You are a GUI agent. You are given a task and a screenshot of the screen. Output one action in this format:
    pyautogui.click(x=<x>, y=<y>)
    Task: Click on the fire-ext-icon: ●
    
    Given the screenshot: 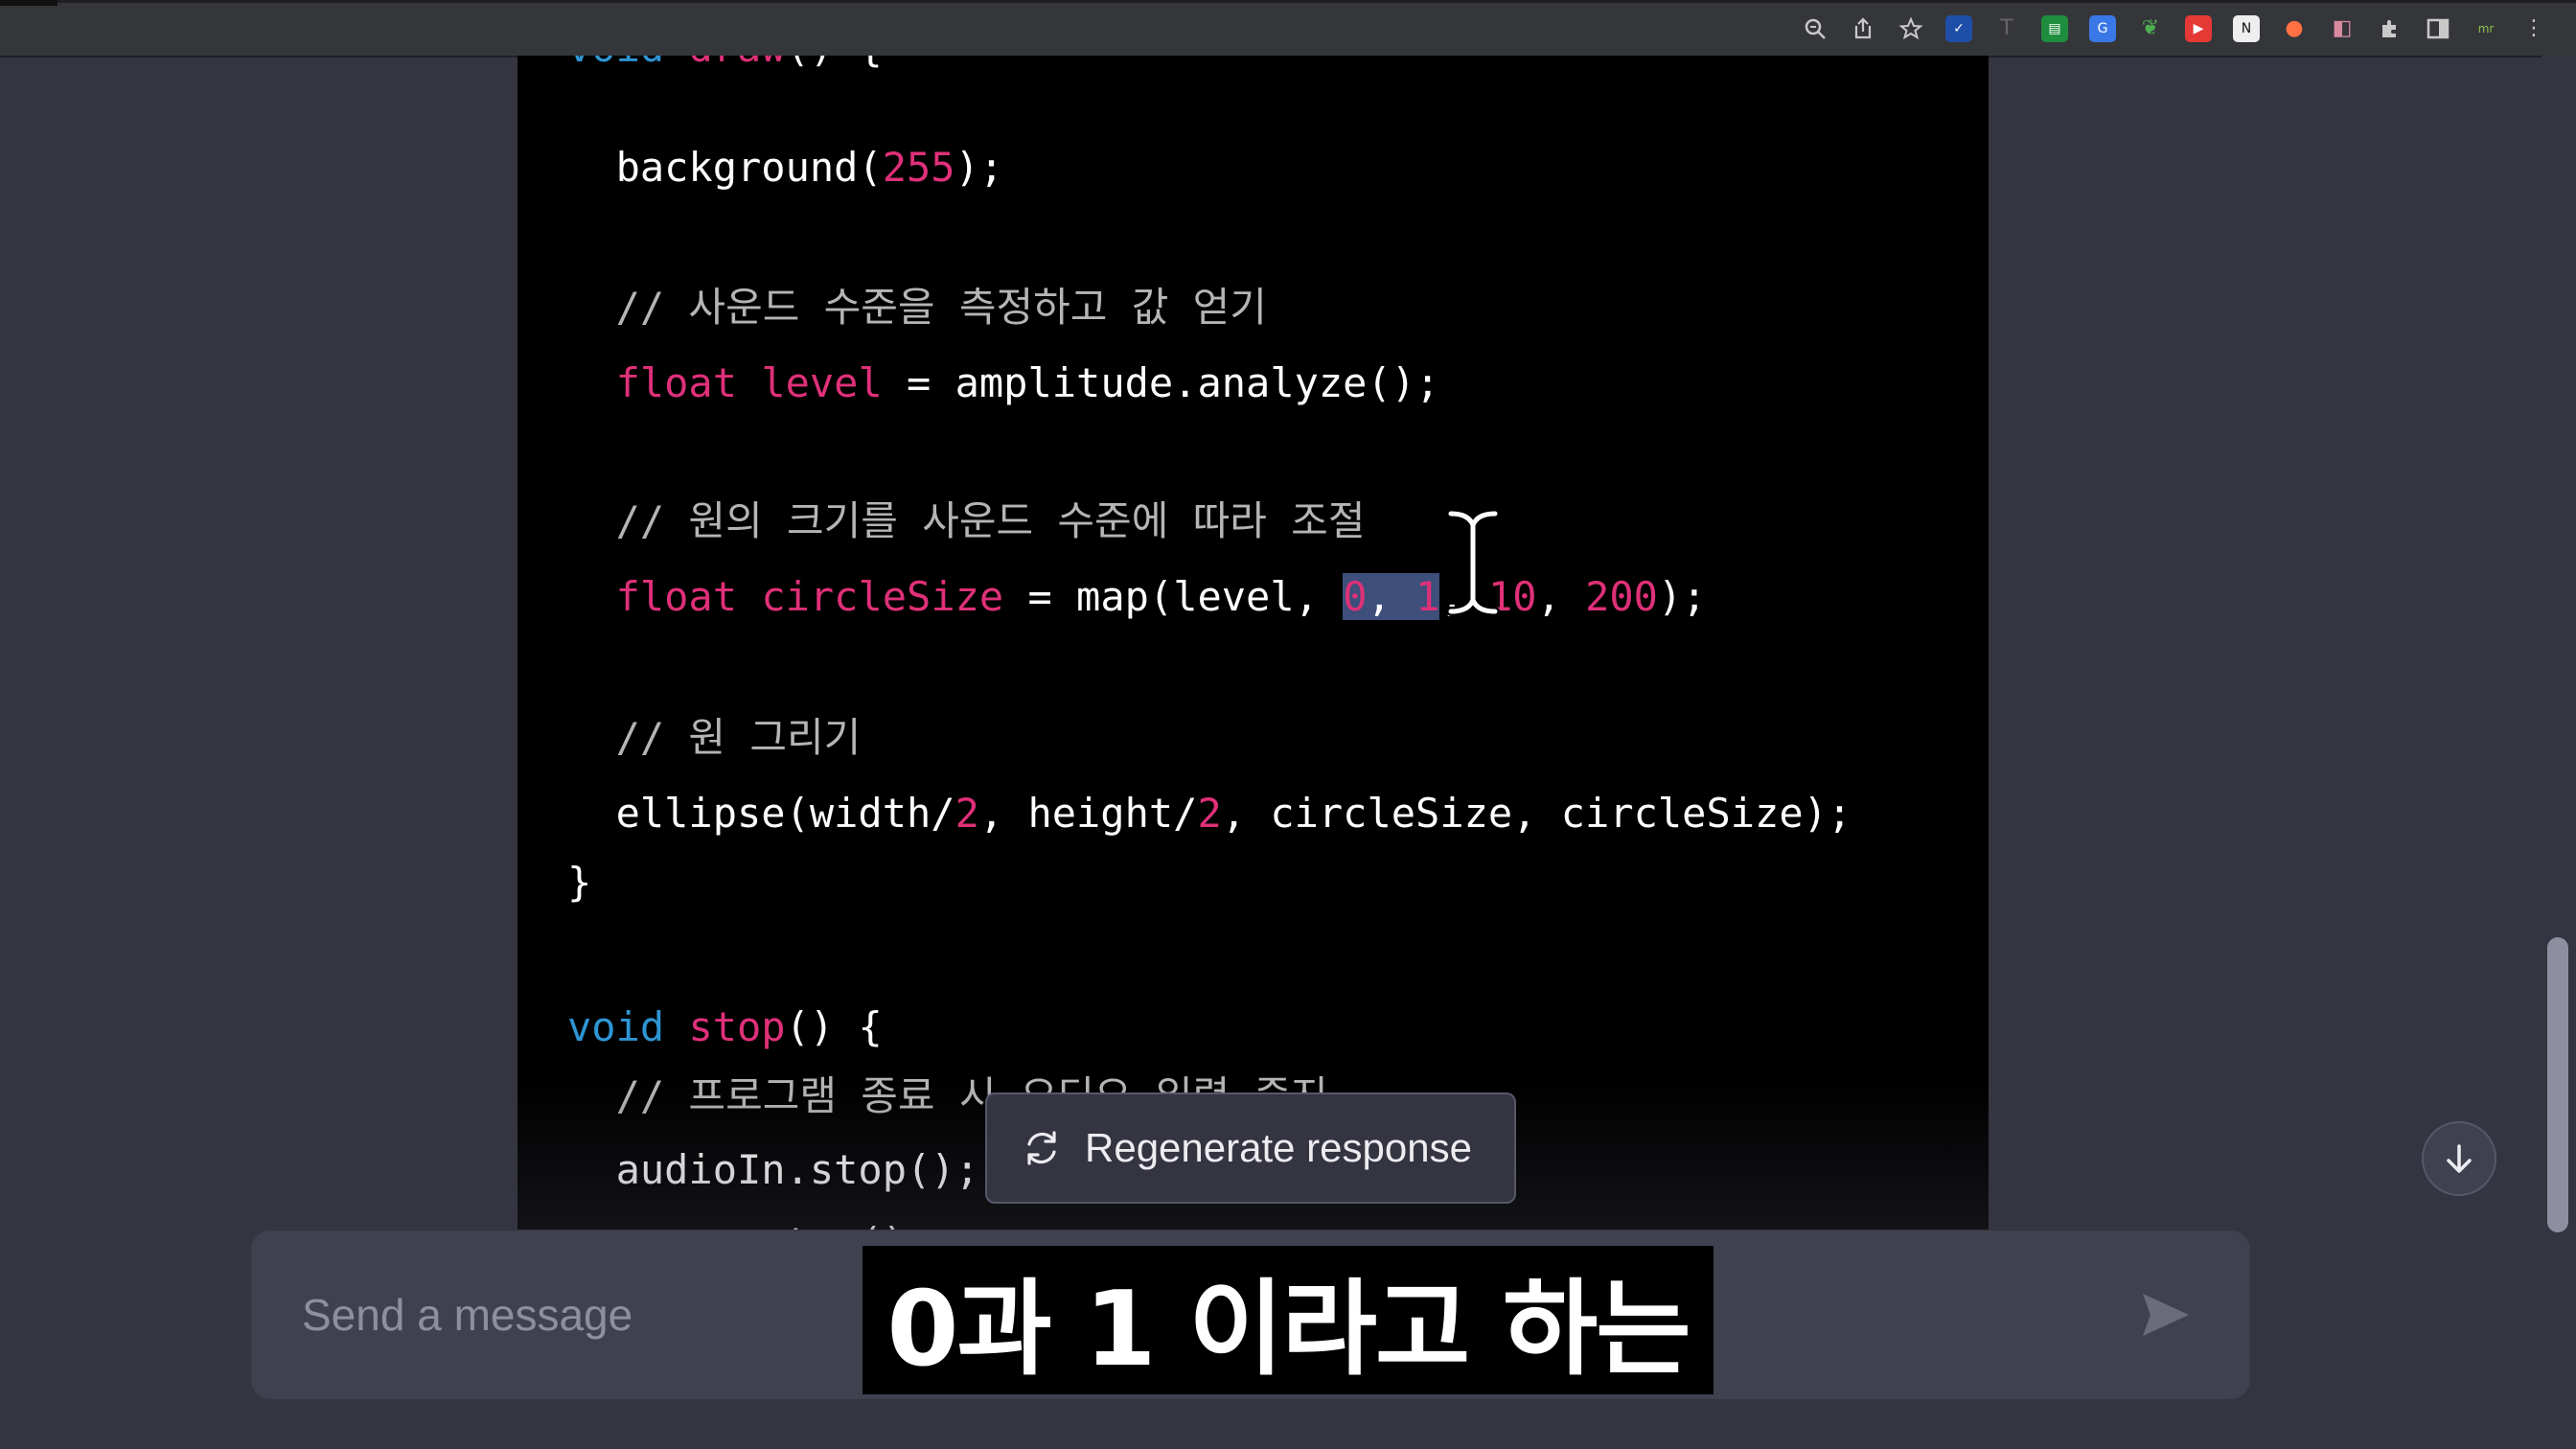 What is the action you would take?
    pyautogui.click(x=2294, y=28)
    